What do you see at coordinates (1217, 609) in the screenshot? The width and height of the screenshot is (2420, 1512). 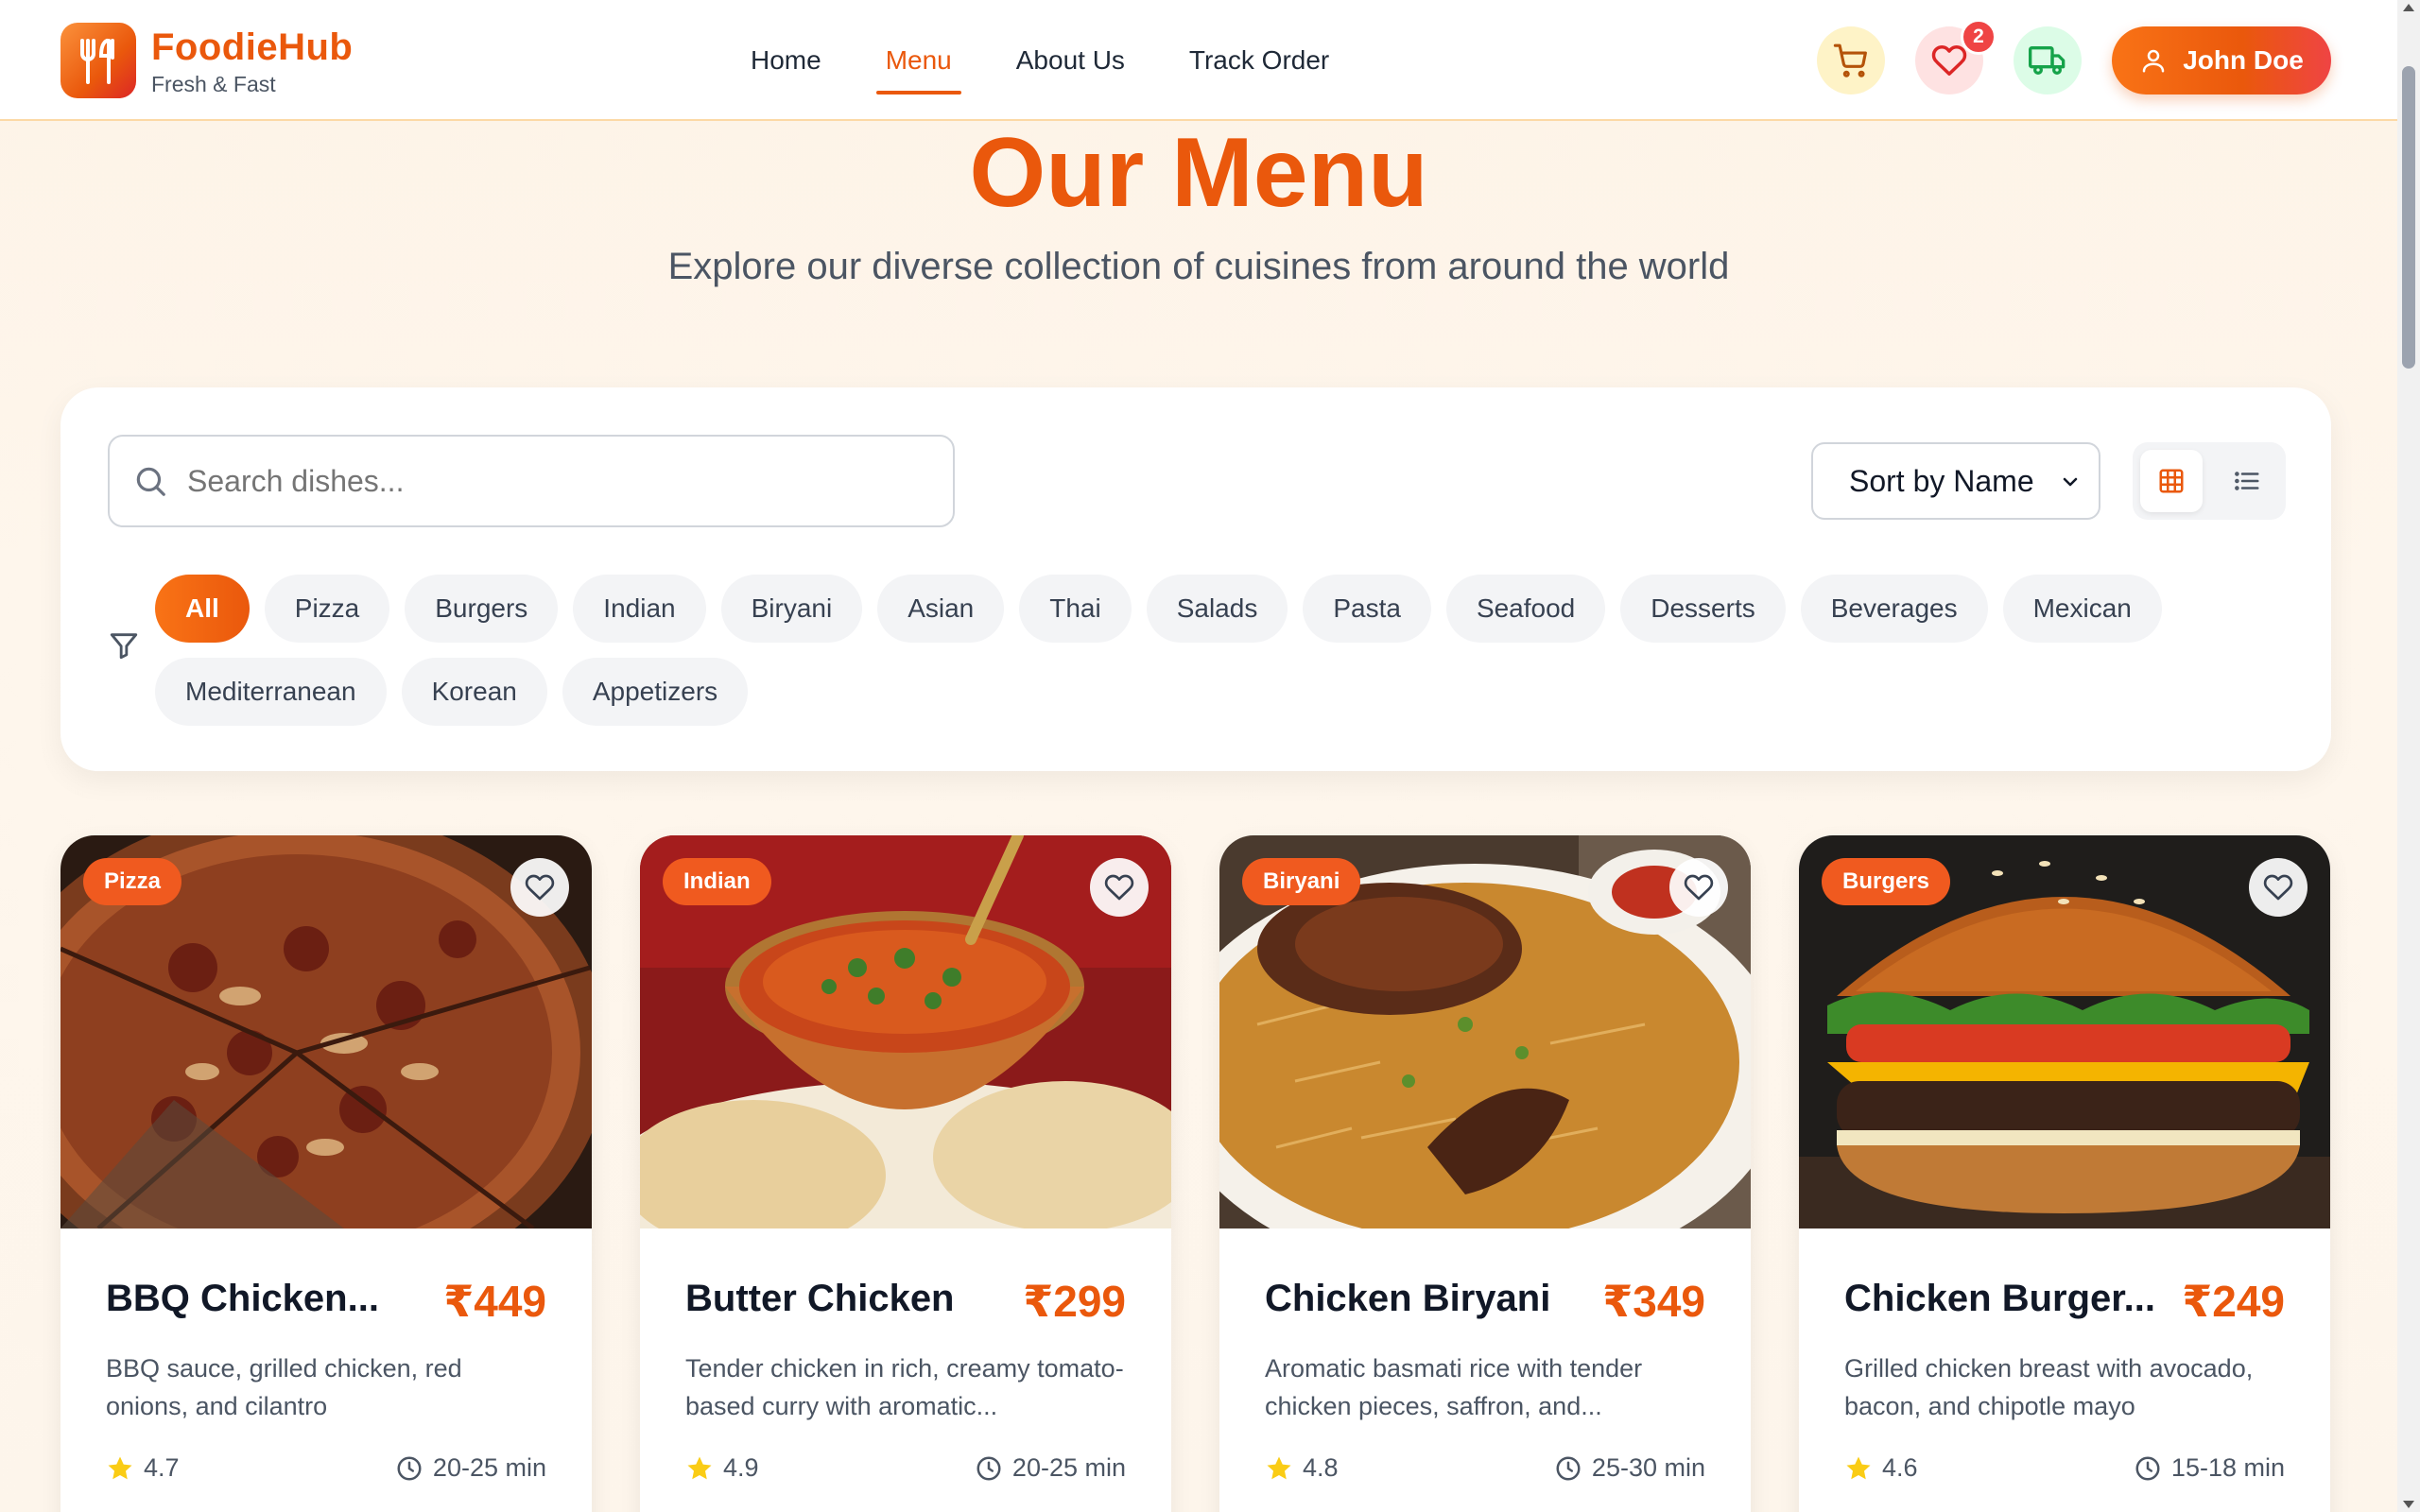 I see `category-chip-salads: Salads` at bounding box center [1217, 609].